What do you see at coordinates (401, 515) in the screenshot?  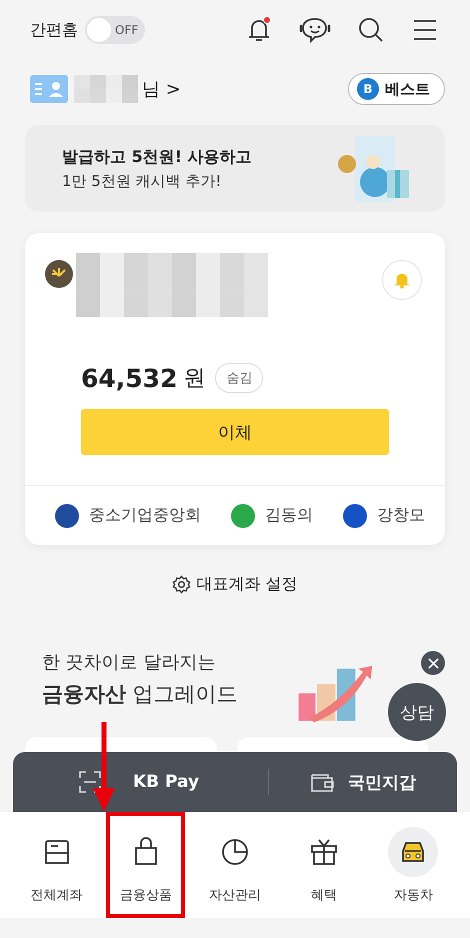 I see `favorite-contact: 강창모` at bounding box center [401, 515].